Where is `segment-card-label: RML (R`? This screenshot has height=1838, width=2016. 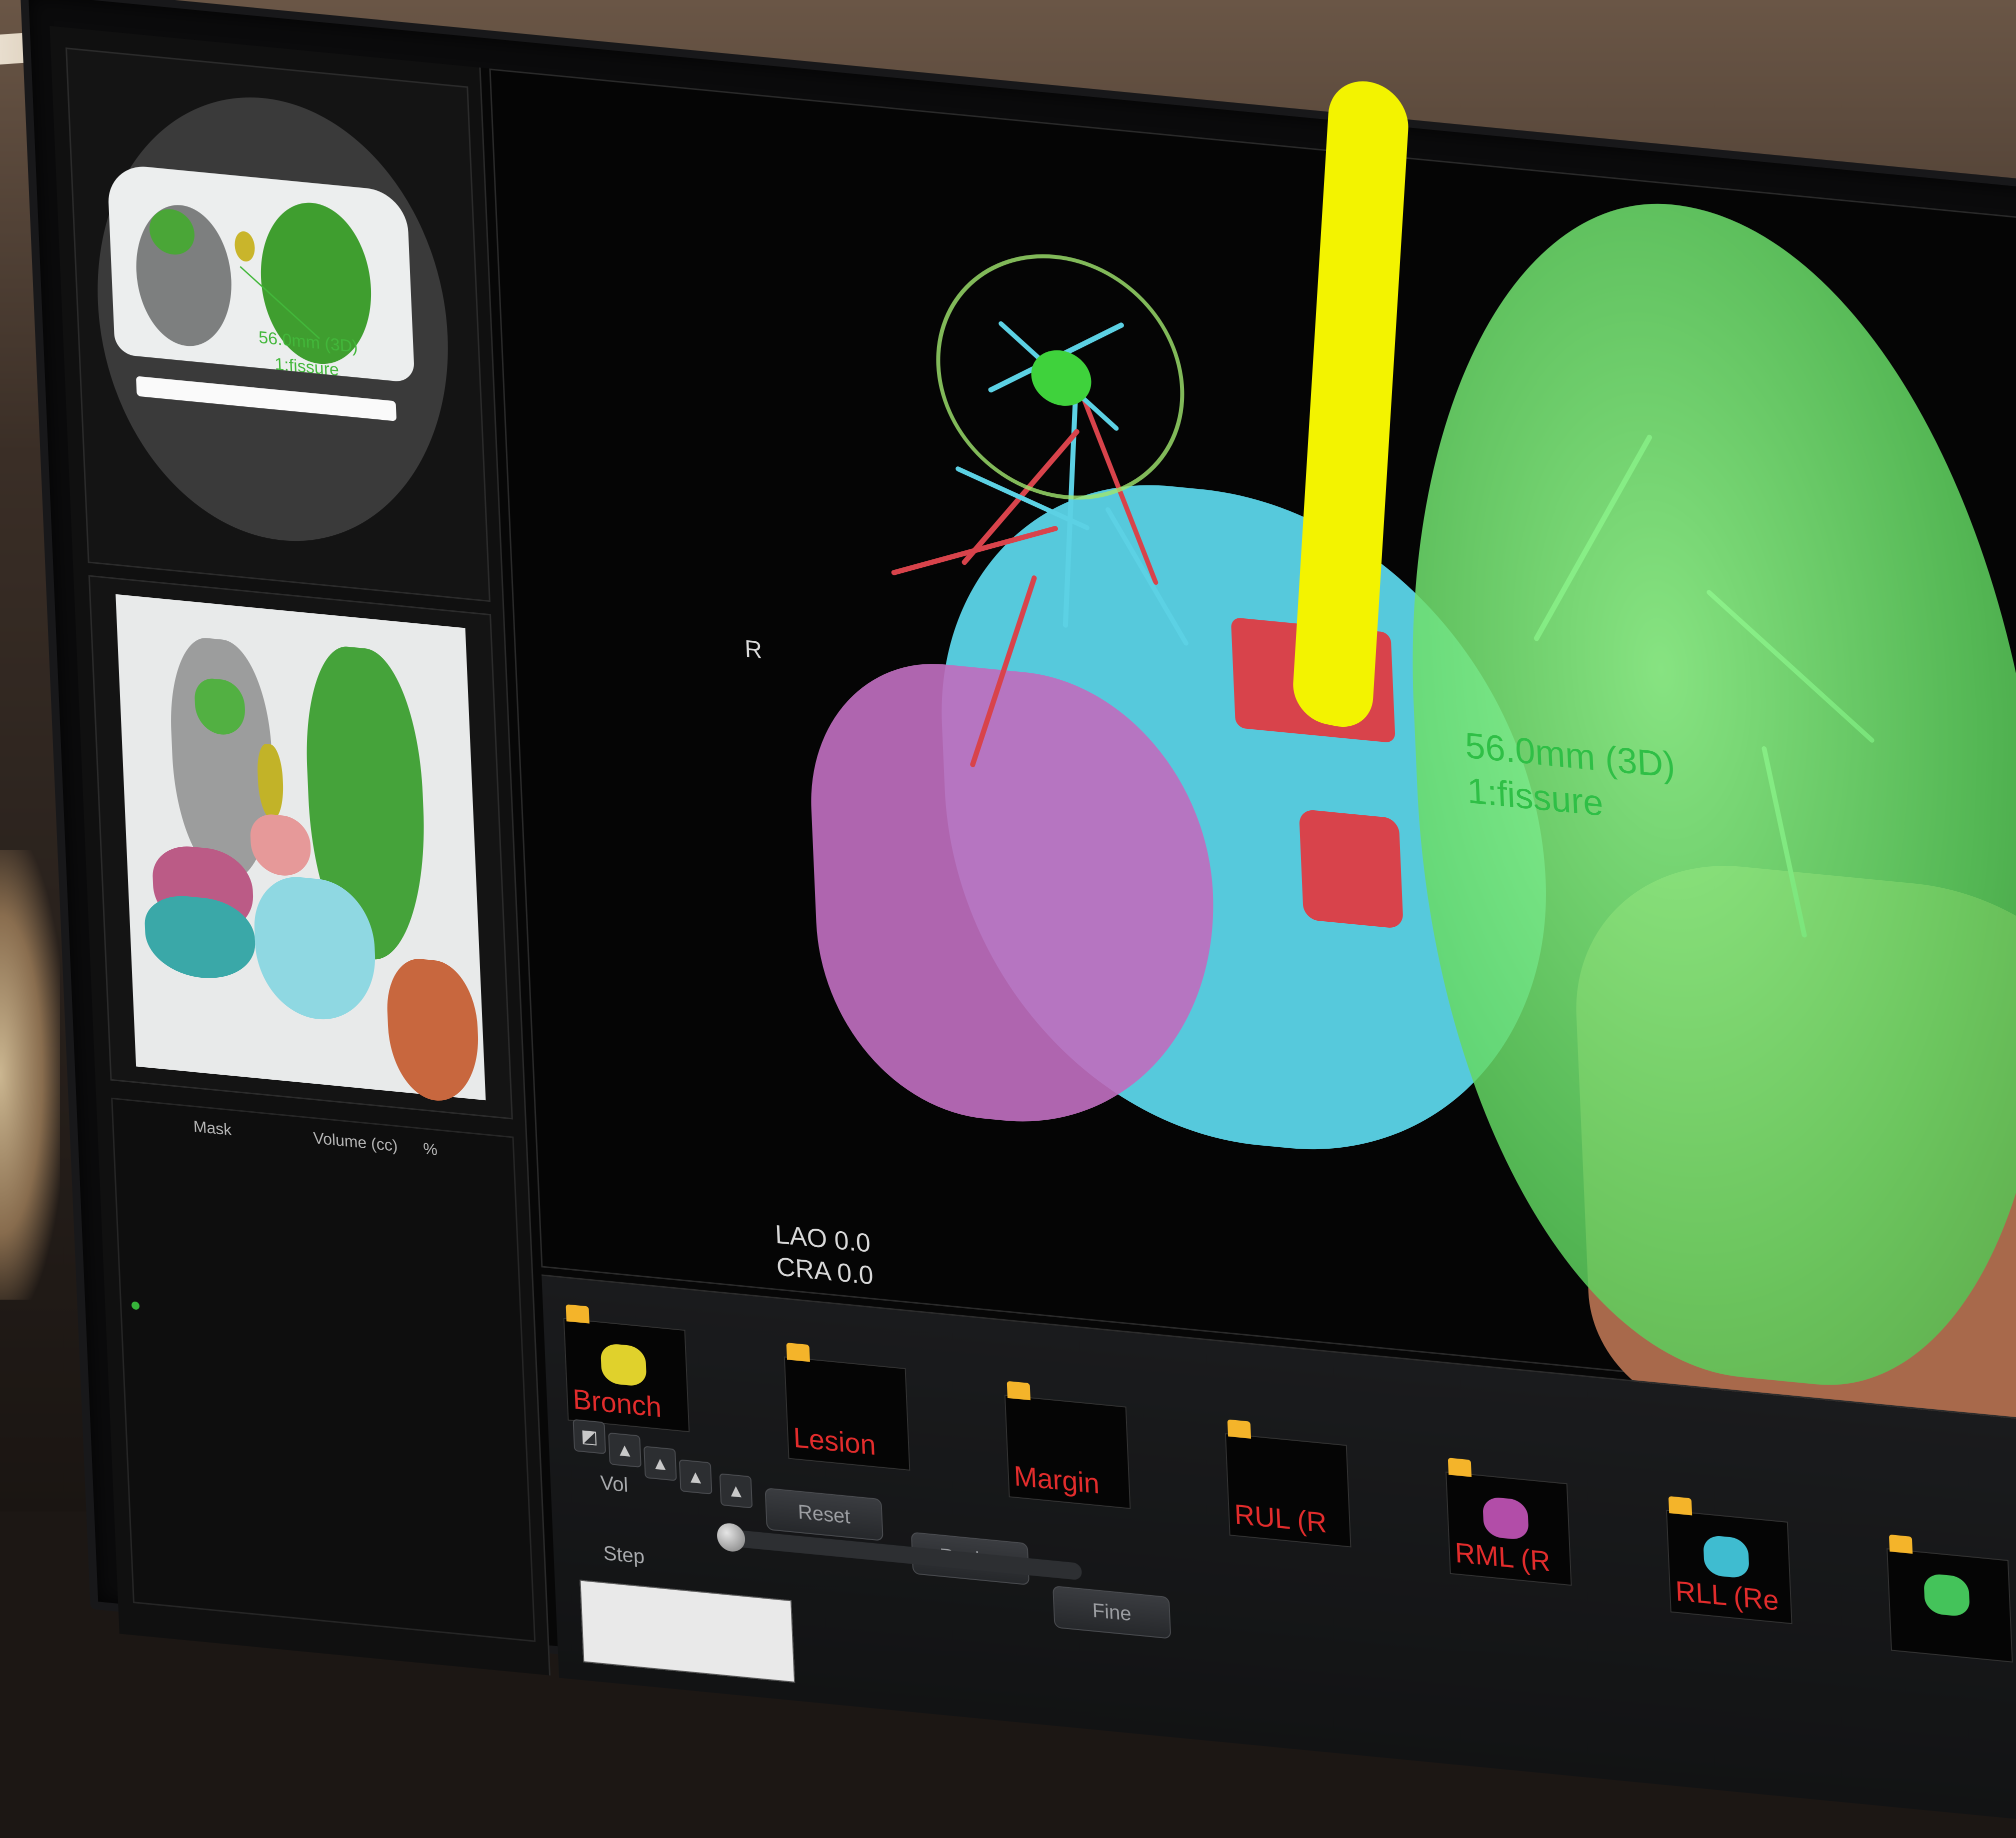 segment-card-label: RML (R is located at coordinates (1502, 1557).